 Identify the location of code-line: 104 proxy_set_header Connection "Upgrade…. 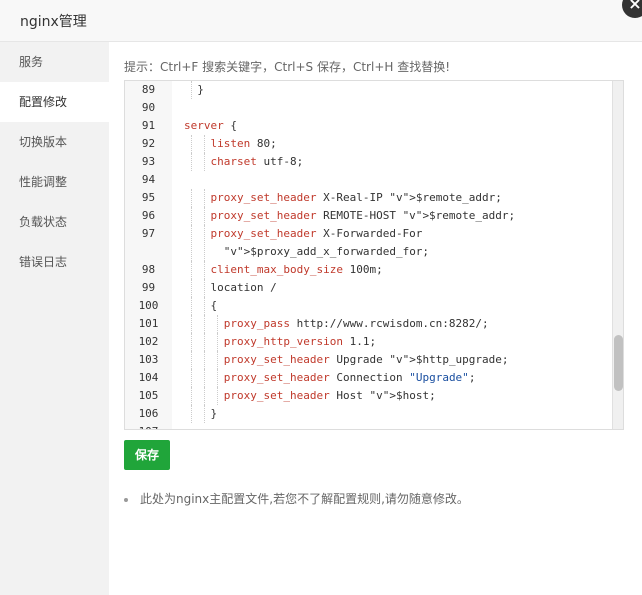
(374, 378).